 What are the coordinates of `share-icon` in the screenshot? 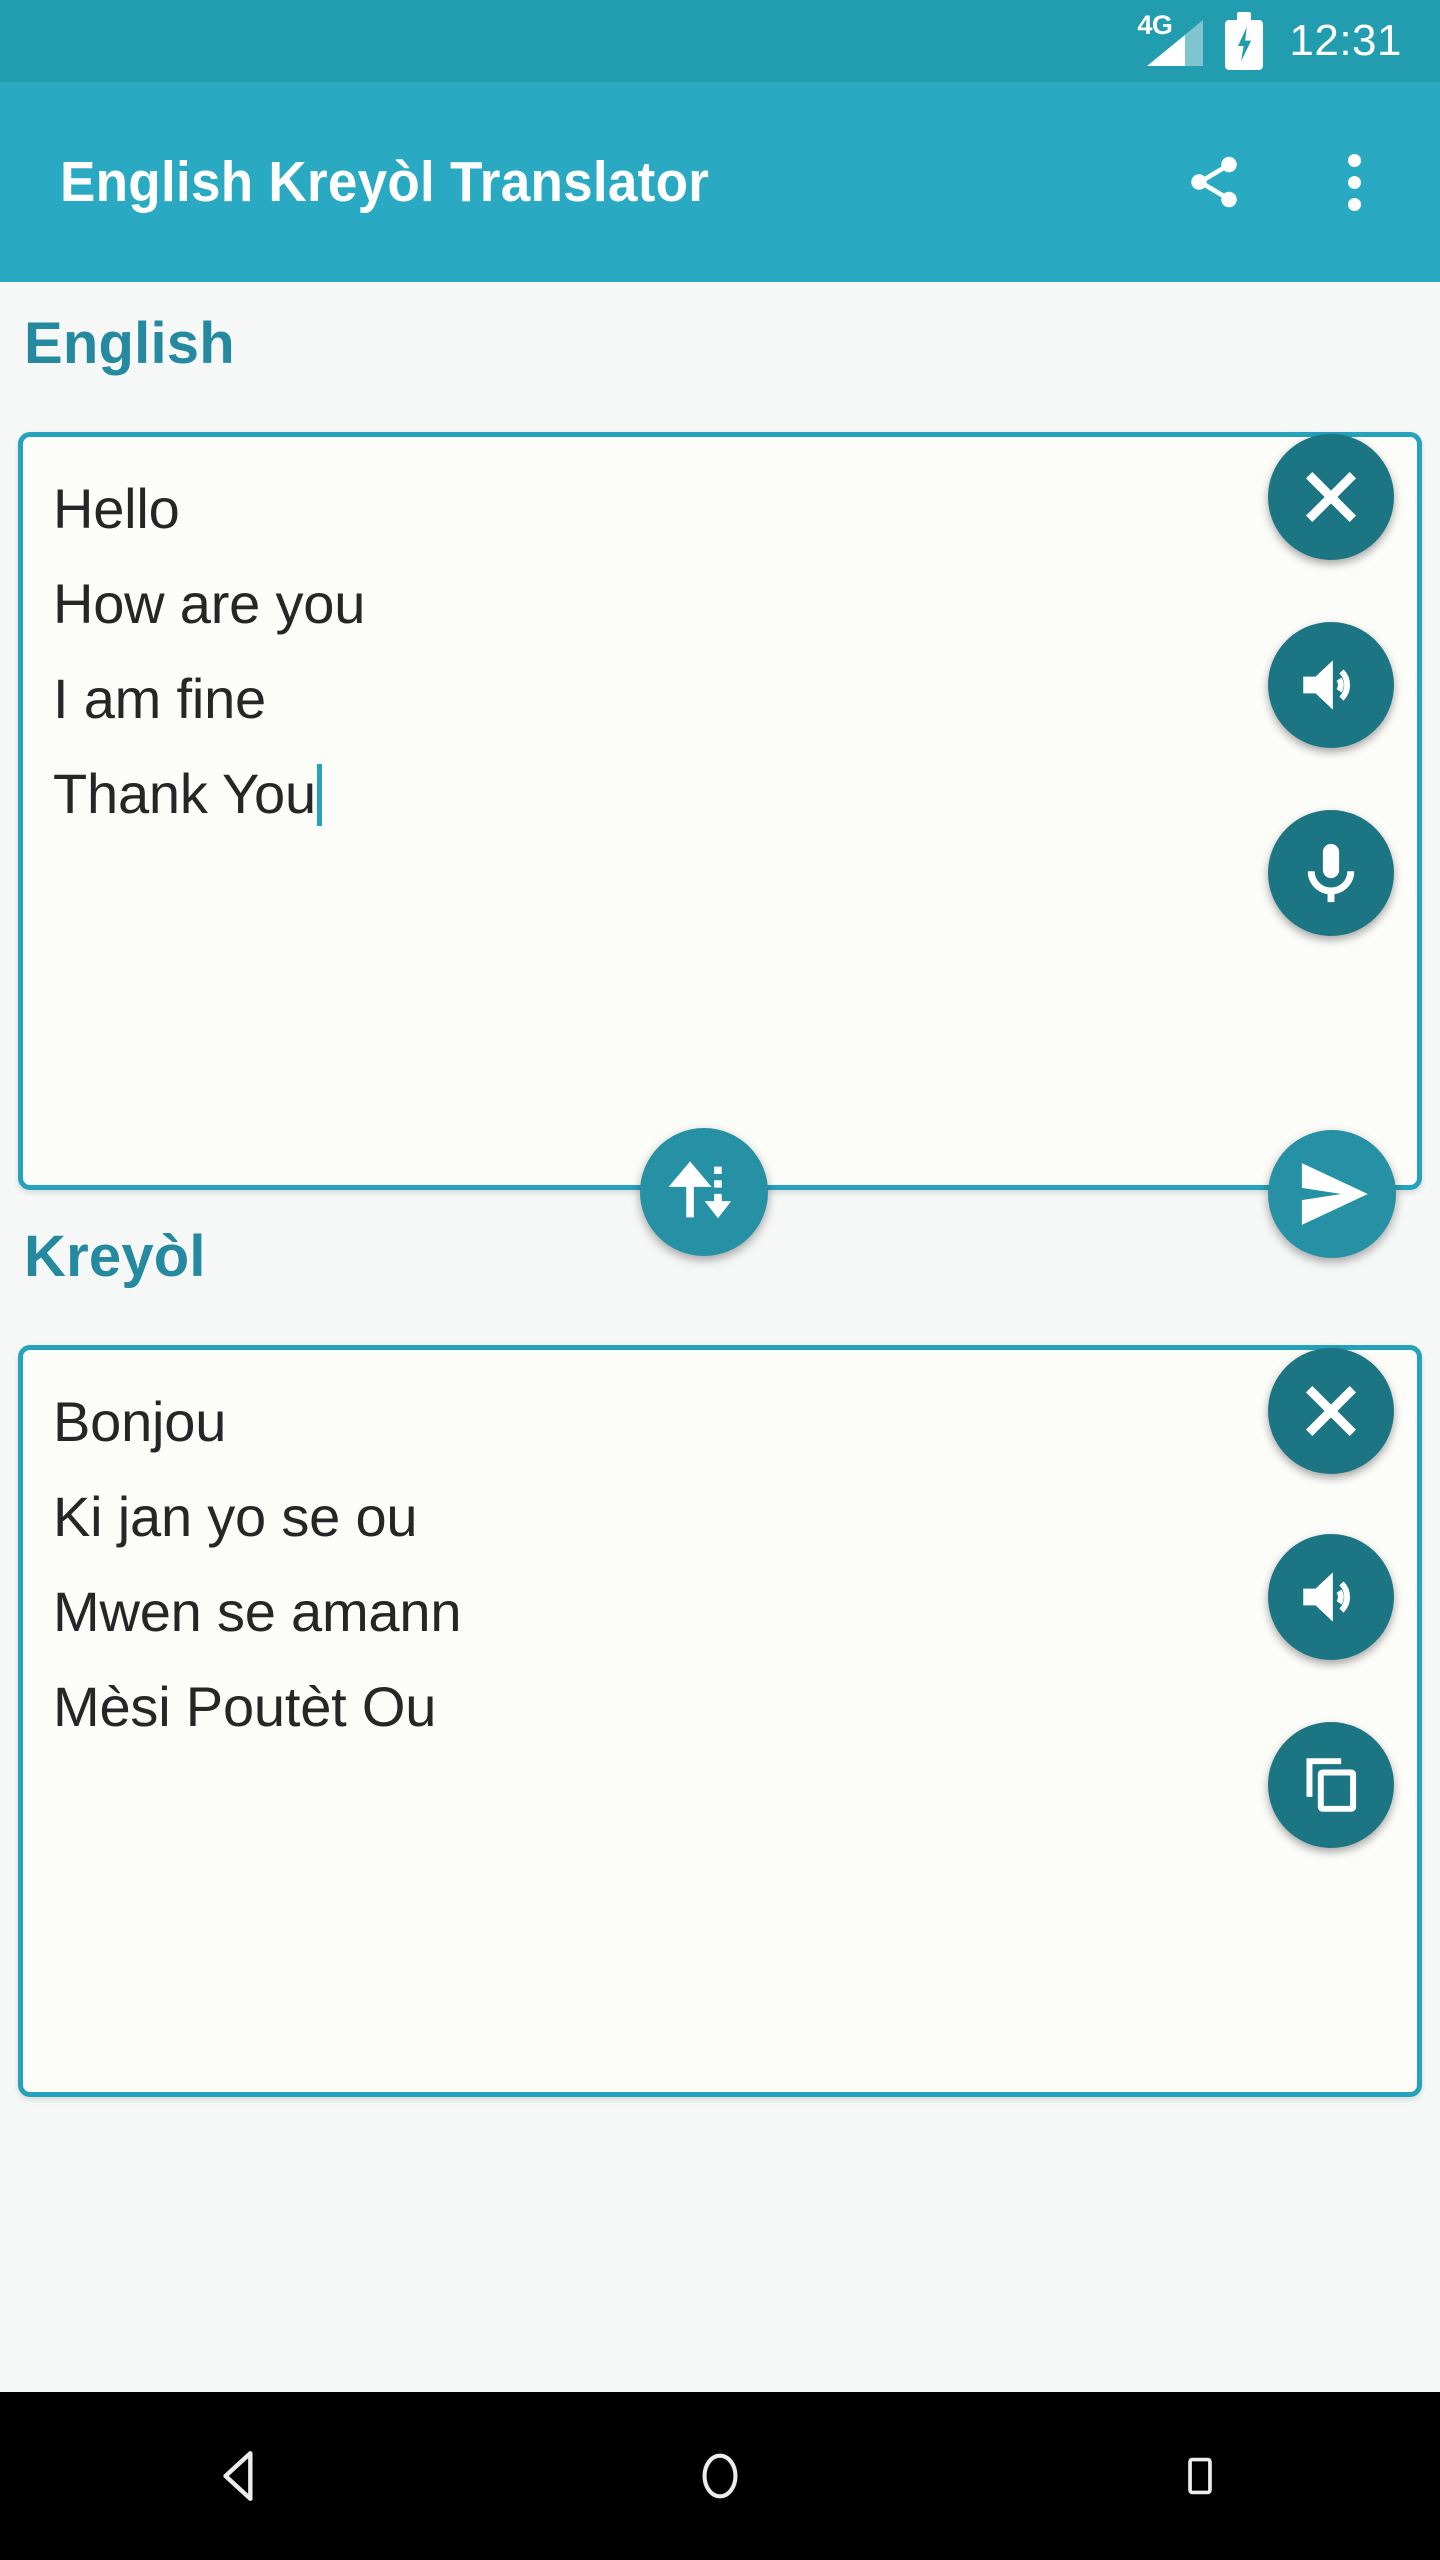 It's located at (1214, 182).